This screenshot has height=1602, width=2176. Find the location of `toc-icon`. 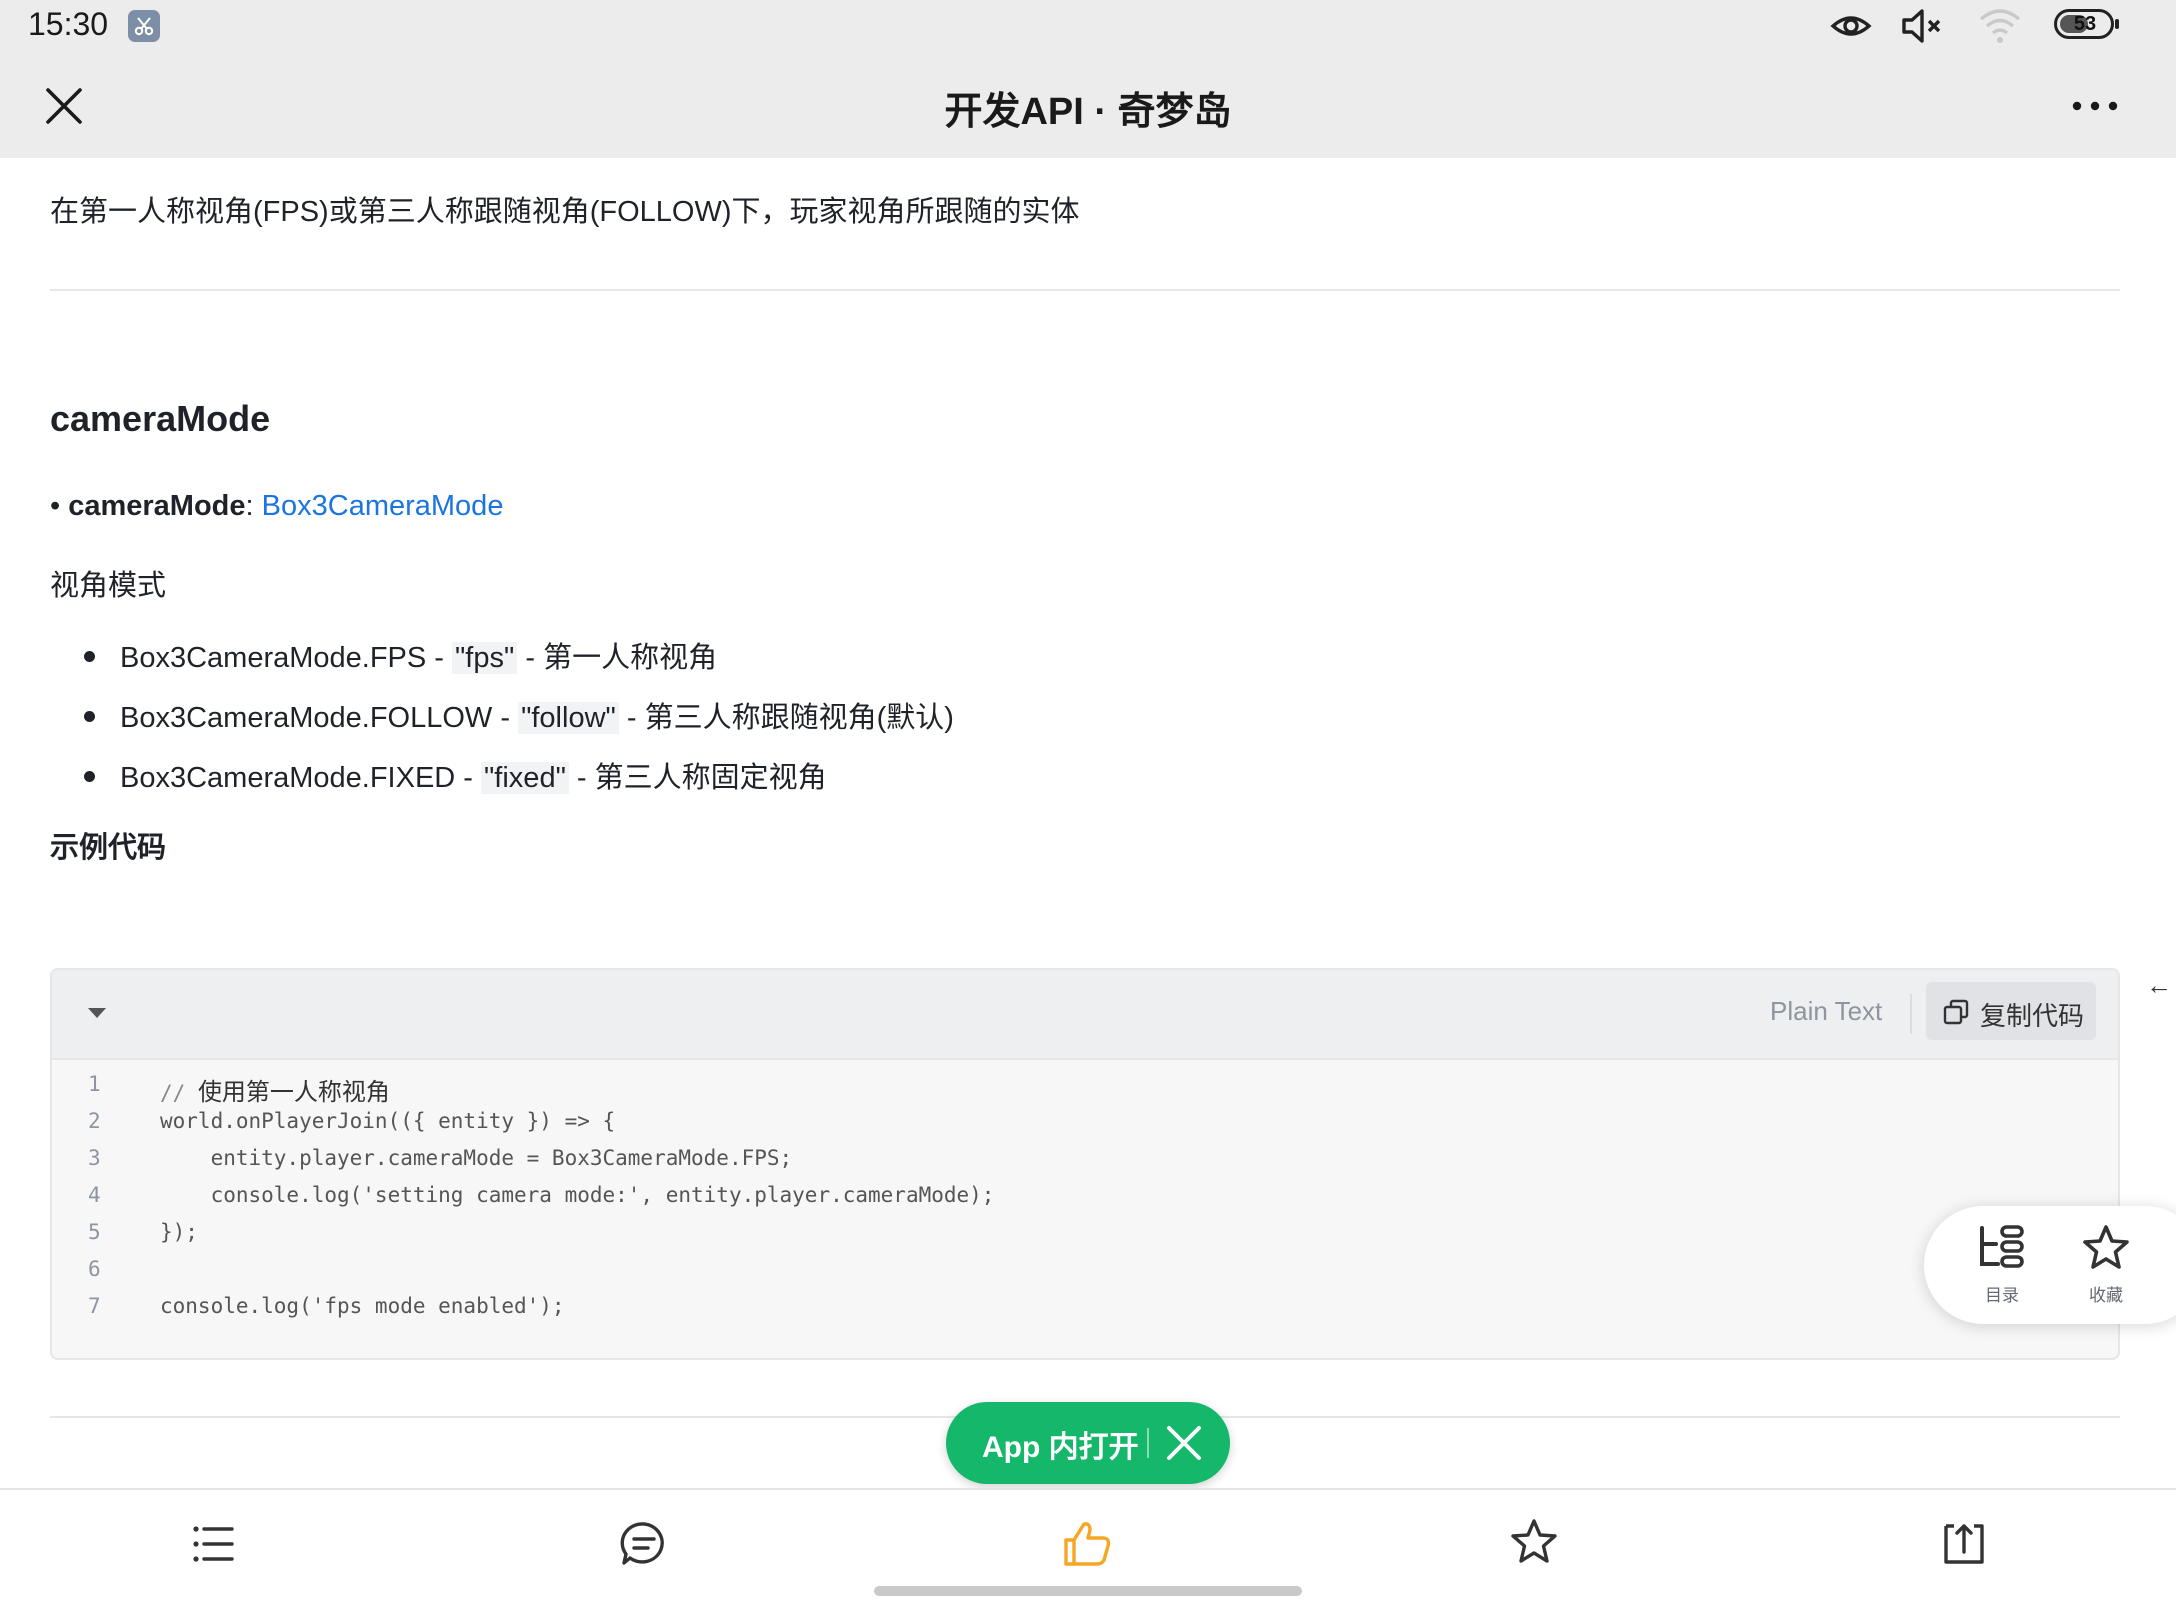

toc-icon is located at coordinates (2002, 1246).